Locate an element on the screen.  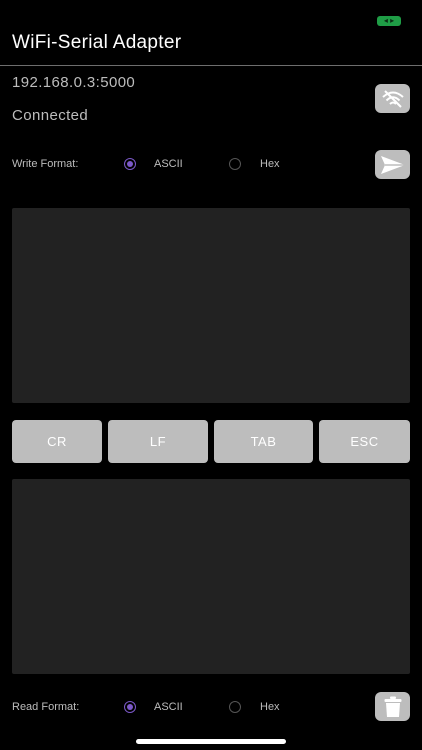
read-ascii-radio is located at coordinates (130, 707).